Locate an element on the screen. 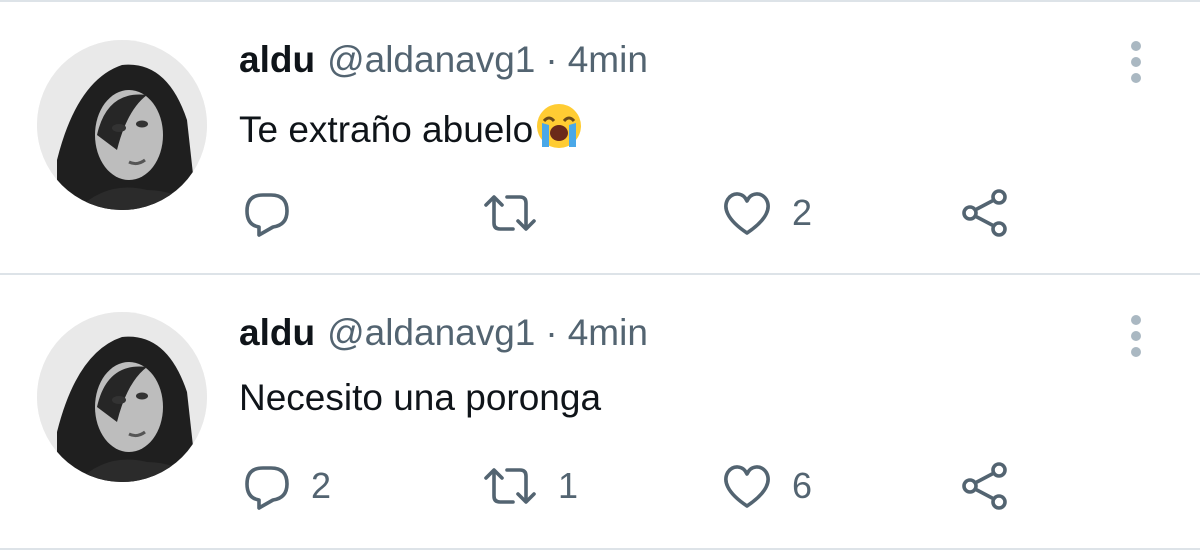  retweet-count: 1 is located at coordinates (568, 485).